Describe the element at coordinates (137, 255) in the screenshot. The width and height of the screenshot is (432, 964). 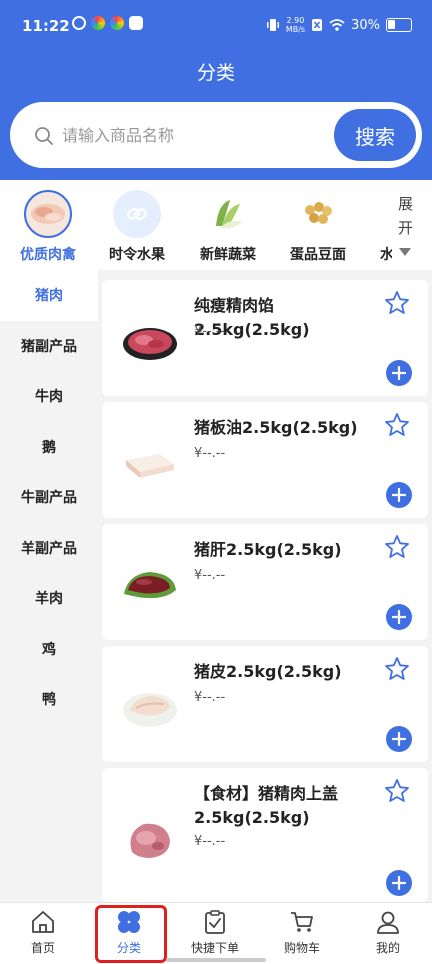
I see `category-label: 时令水果` at that location.